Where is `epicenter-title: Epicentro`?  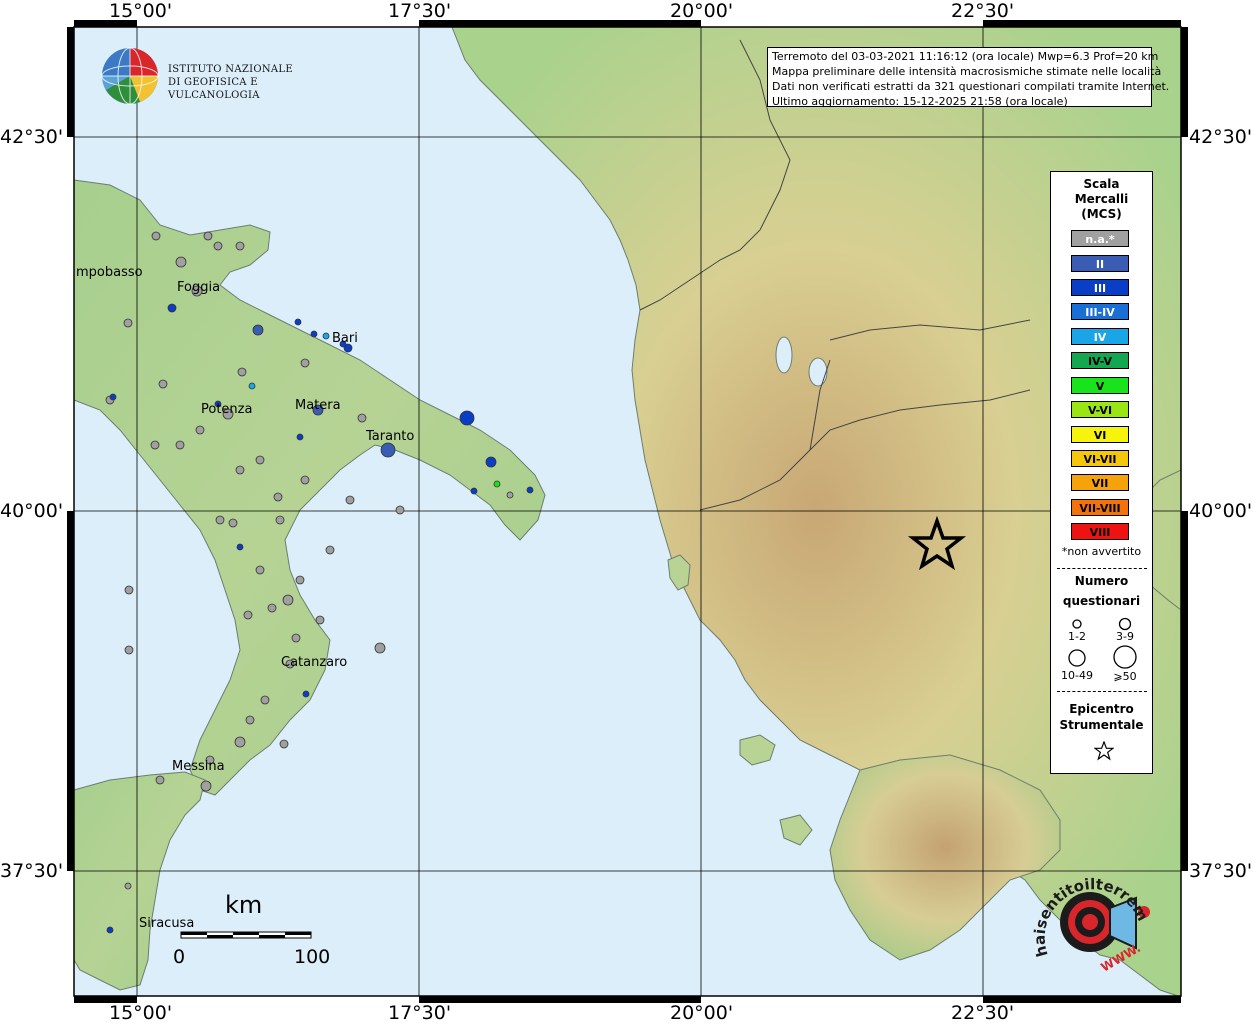
epicenter-title: Epicentro is located at coordinates (1101, 709).